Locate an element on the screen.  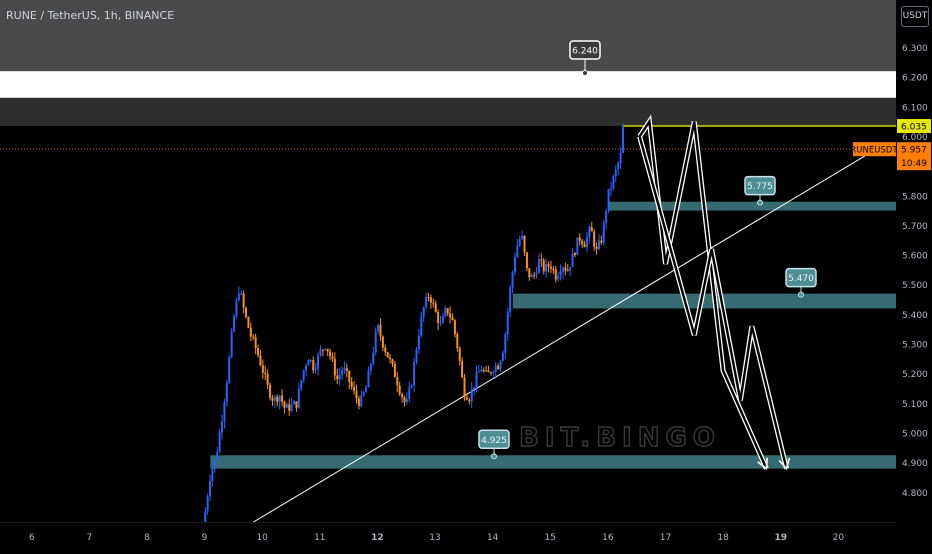
target-label-dot is located at coordinates (585, 73).